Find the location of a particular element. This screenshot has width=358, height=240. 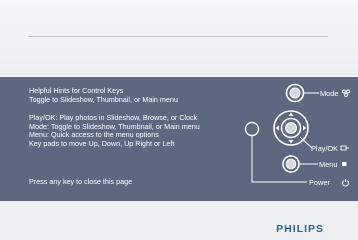

mode-label: Mode is located at coordinates (329, 93).